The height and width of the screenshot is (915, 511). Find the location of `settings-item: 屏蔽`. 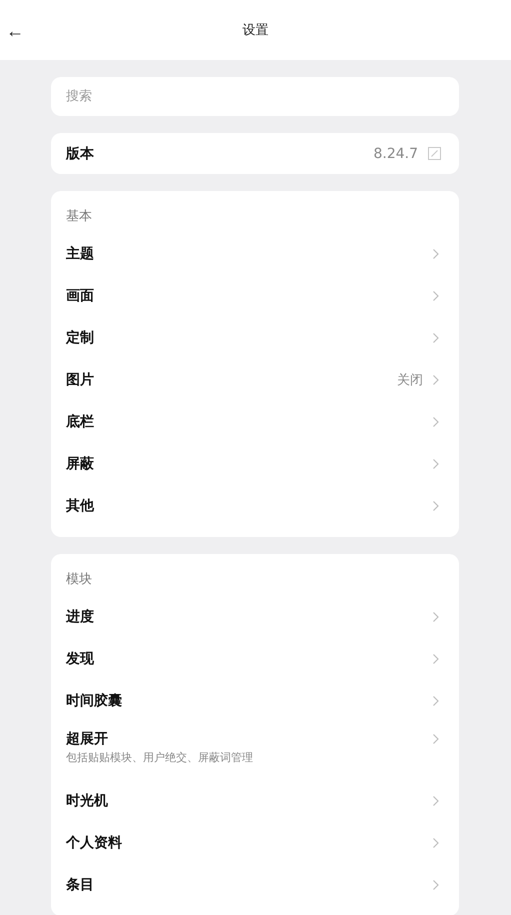

settings-item: 屏蔽 is located at coordinates (255, 464).